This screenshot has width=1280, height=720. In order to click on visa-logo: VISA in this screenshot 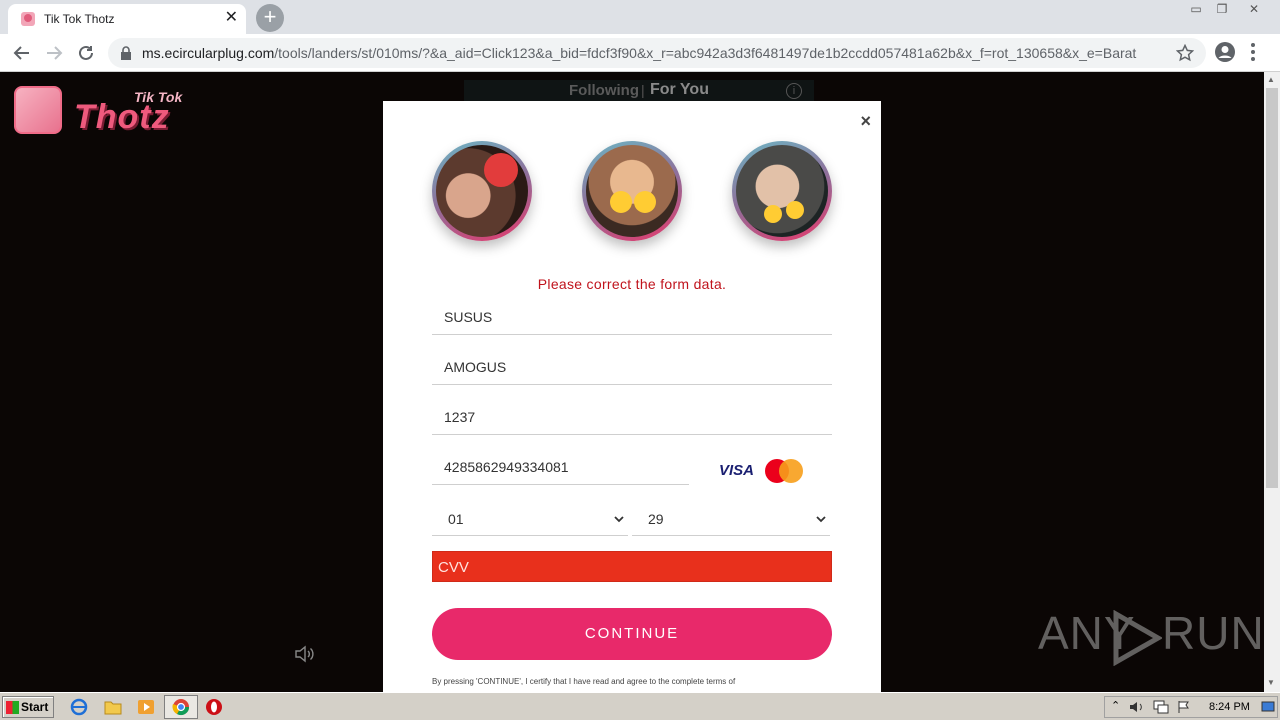, I will do `click(737, 470)`.